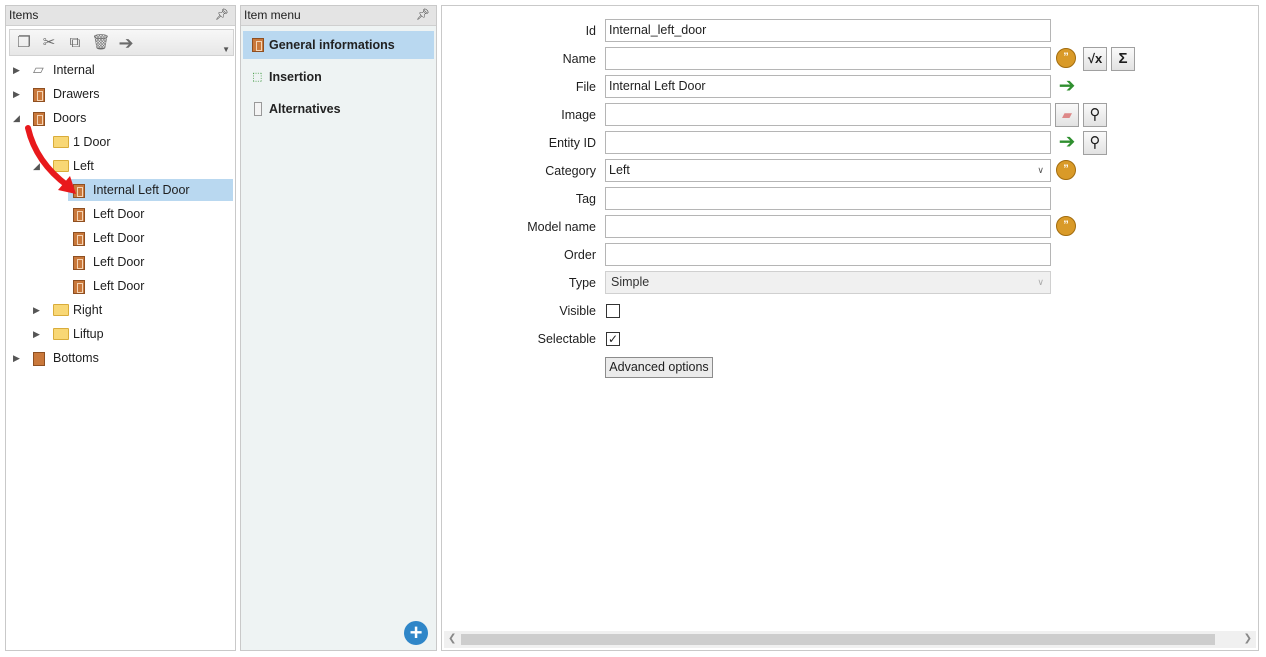  Describe the element at coordinates (120, 16) in the screenshot. I see `items-panel-header: Items 📌︎` at that location.